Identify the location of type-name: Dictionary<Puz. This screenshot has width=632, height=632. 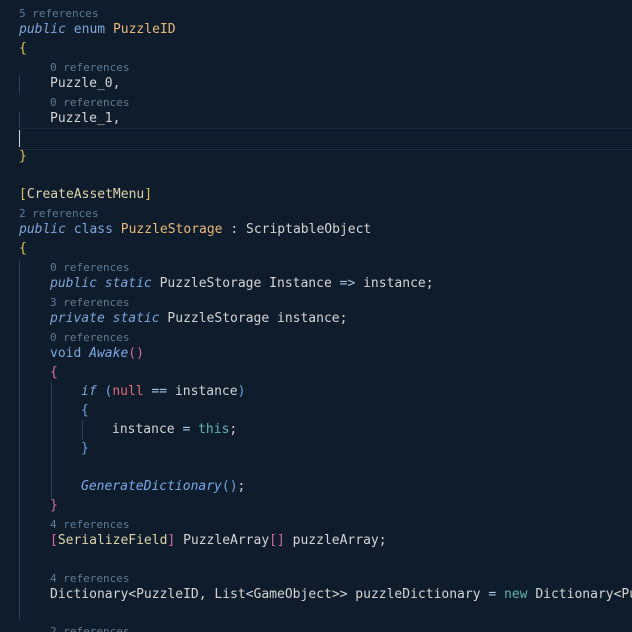
(583, 594).